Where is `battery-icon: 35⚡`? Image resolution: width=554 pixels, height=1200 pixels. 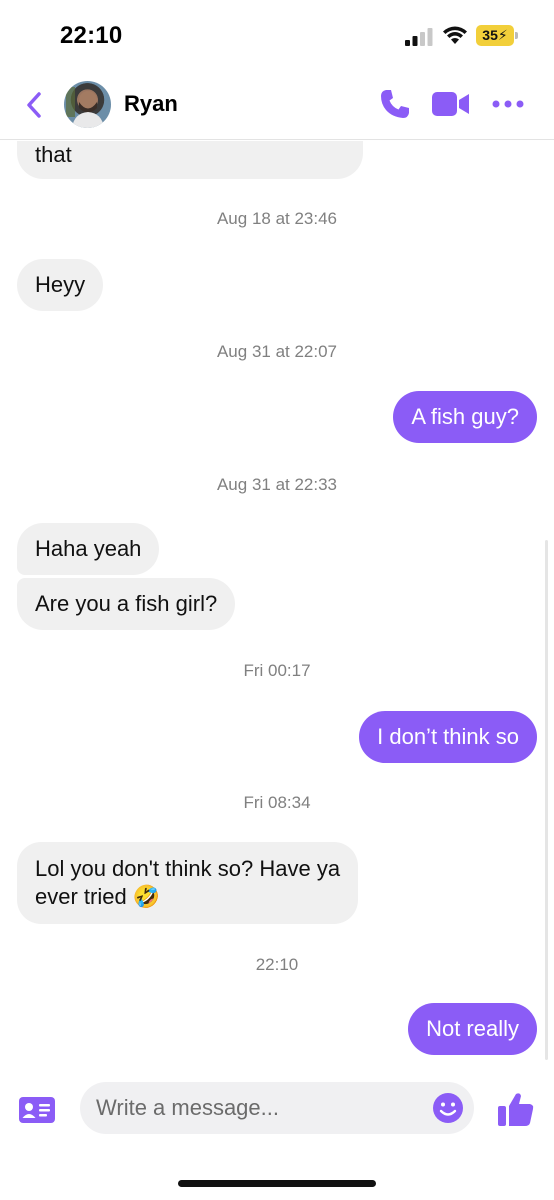
battery-icon: 35⚡ is located at coordinates (495, 35).